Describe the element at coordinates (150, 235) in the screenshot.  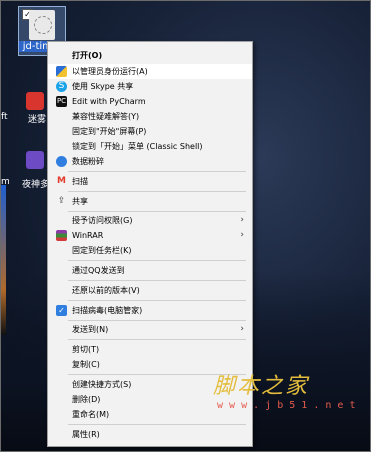
I see `menu-item-winrar: WinRAR ›` at that location.